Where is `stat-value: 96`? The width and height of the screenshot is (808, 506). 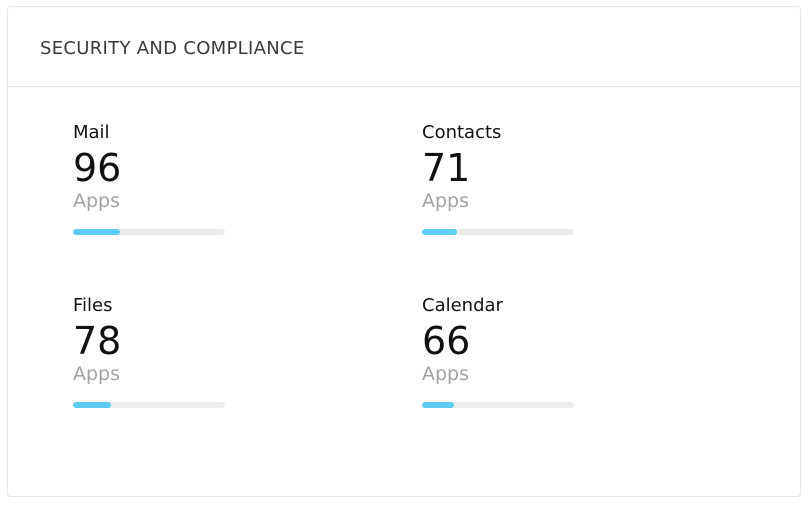
stat-value: 96 is located at coordinates (97, 168).